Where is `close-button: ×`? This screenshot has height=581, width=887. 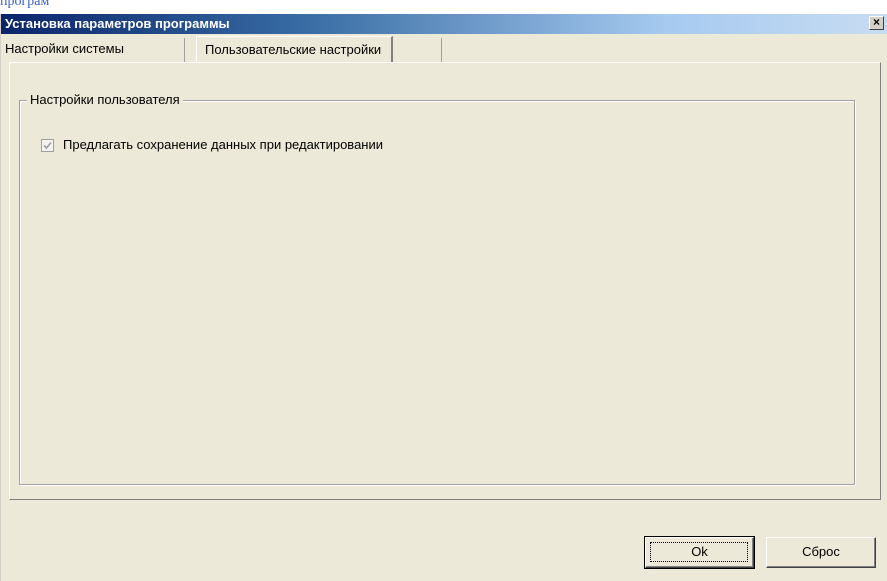
close-button: × is located at coordinates (876, 23).